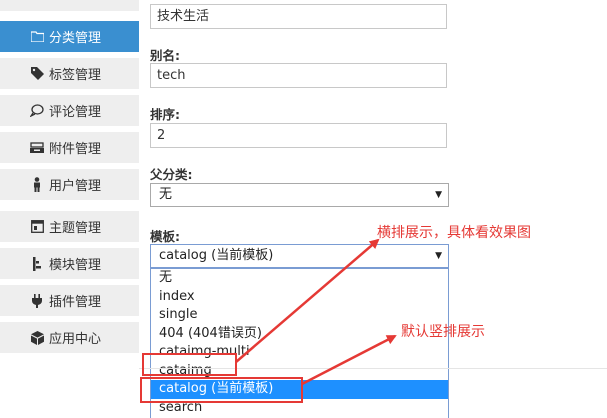  Describe the element at coordinates (75, 149) in the screenshot. I see `sidebar-item-label: 附件管理` at that location.